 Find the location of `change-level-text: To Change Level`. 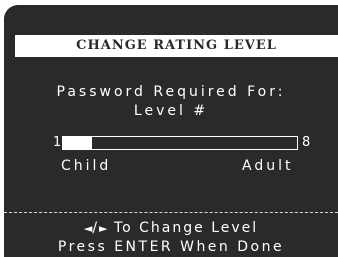

change-level-text: To Change Level is located at coordinates (183, 228).